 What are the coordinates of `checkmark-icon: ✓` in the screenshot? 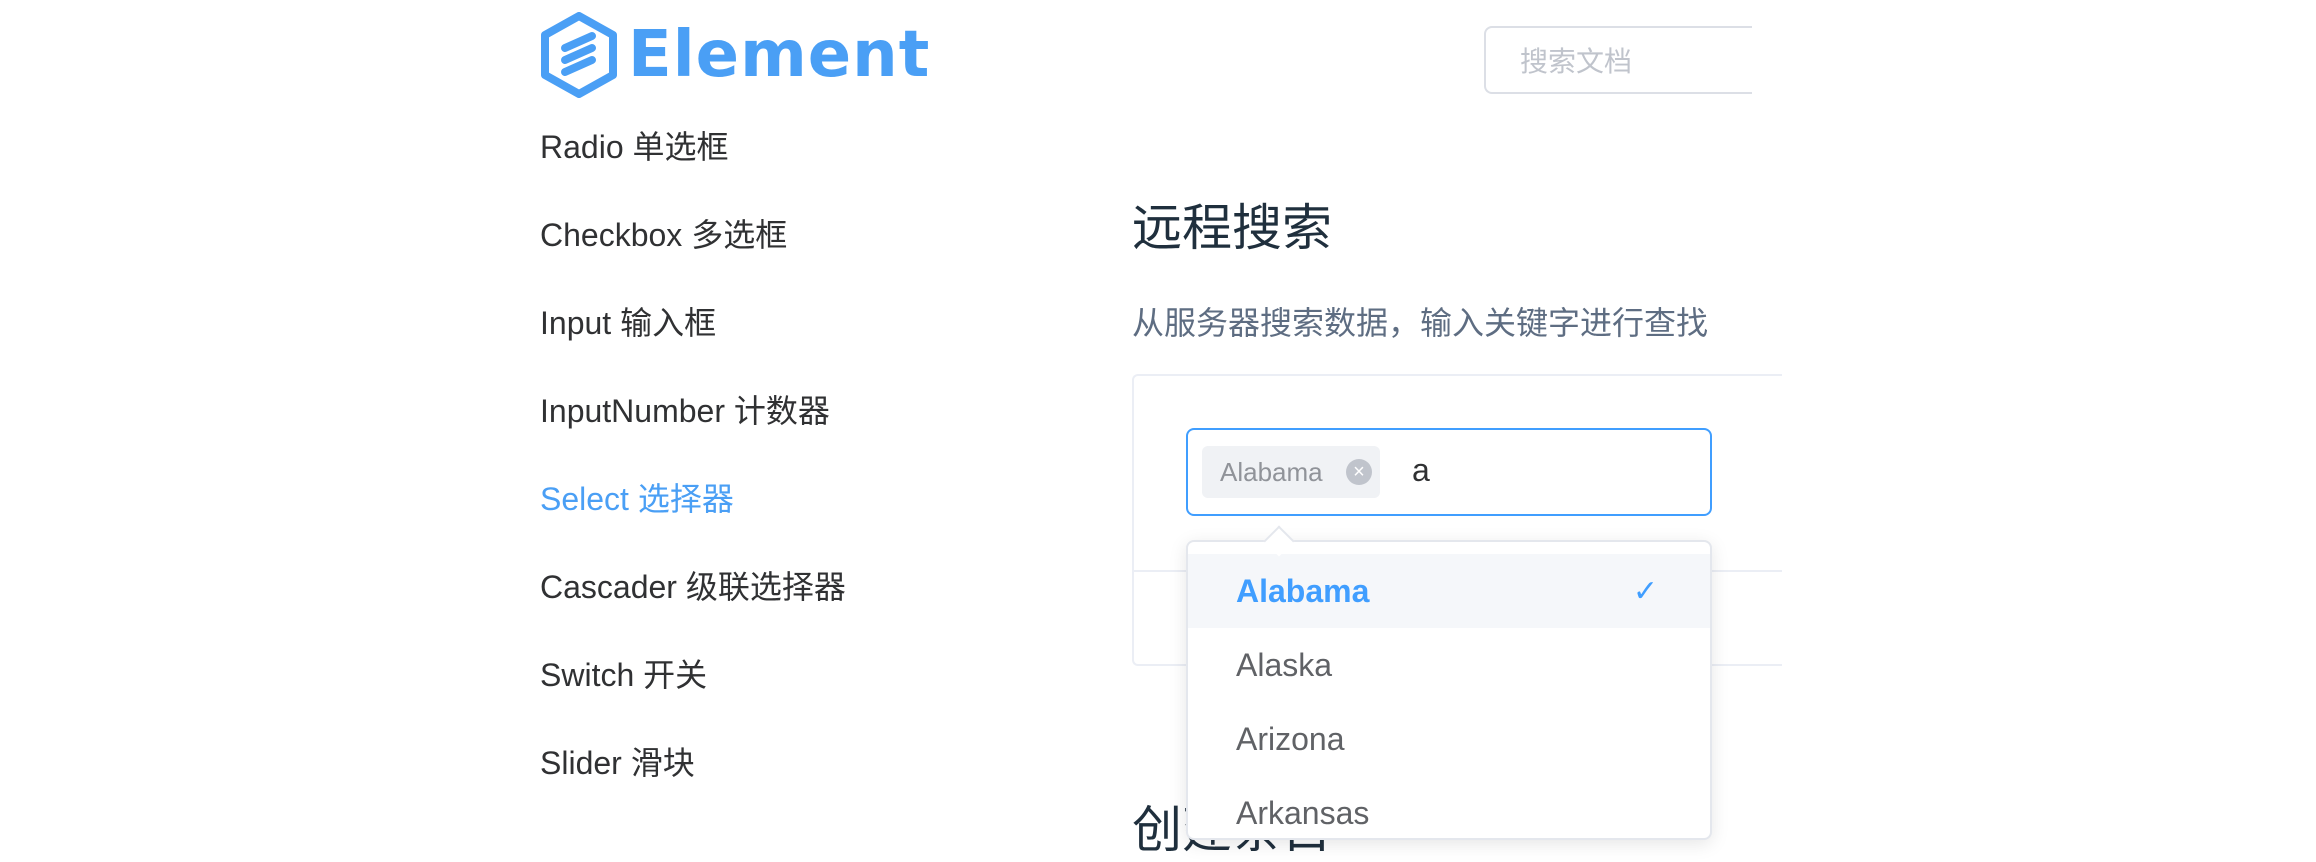 It's located at (1645, 591).